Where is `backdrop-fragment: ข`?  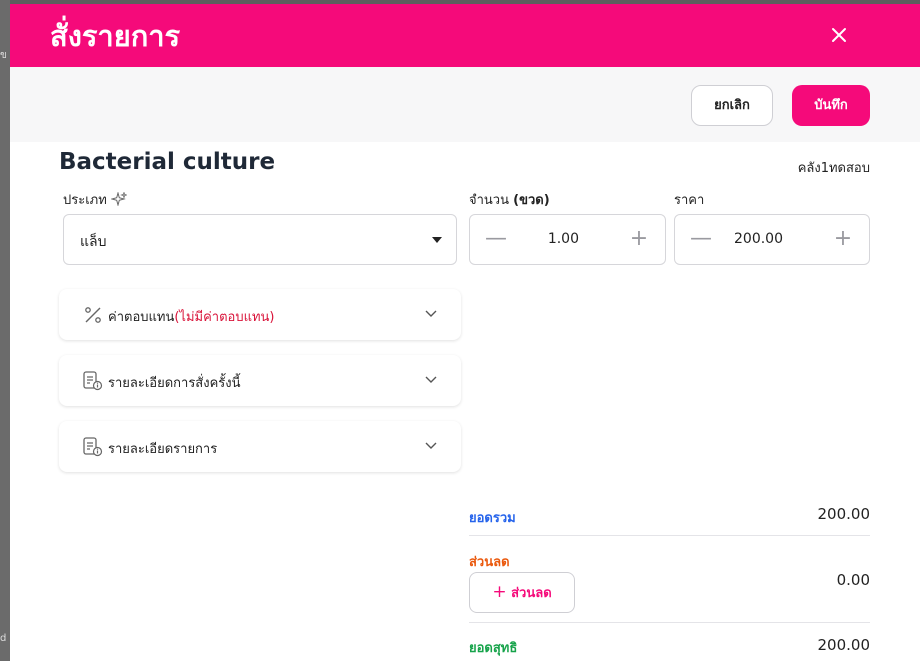 backdrop-fragment: ข is located at coordinates (3, 55).